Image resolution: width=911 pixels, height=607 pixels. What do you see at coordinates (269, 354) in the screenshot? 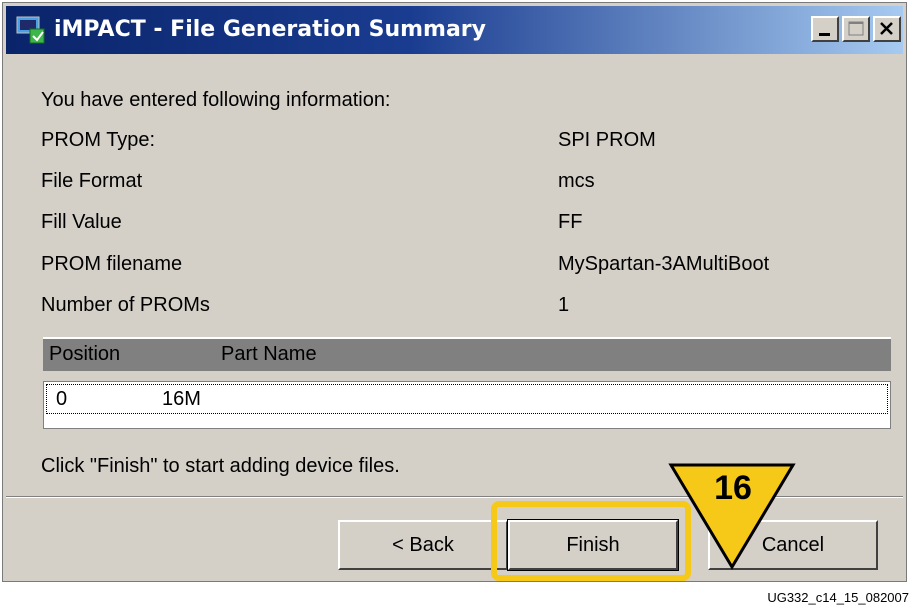
I see `column-header-part-name: Part Name` at bounding box center [269, 354].